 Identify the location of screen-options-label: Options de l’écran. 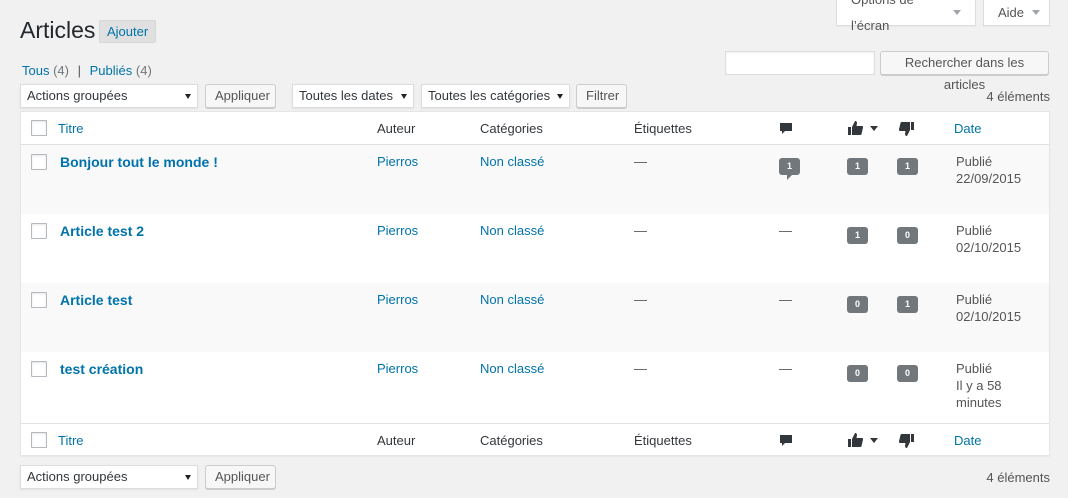
(882, 16).